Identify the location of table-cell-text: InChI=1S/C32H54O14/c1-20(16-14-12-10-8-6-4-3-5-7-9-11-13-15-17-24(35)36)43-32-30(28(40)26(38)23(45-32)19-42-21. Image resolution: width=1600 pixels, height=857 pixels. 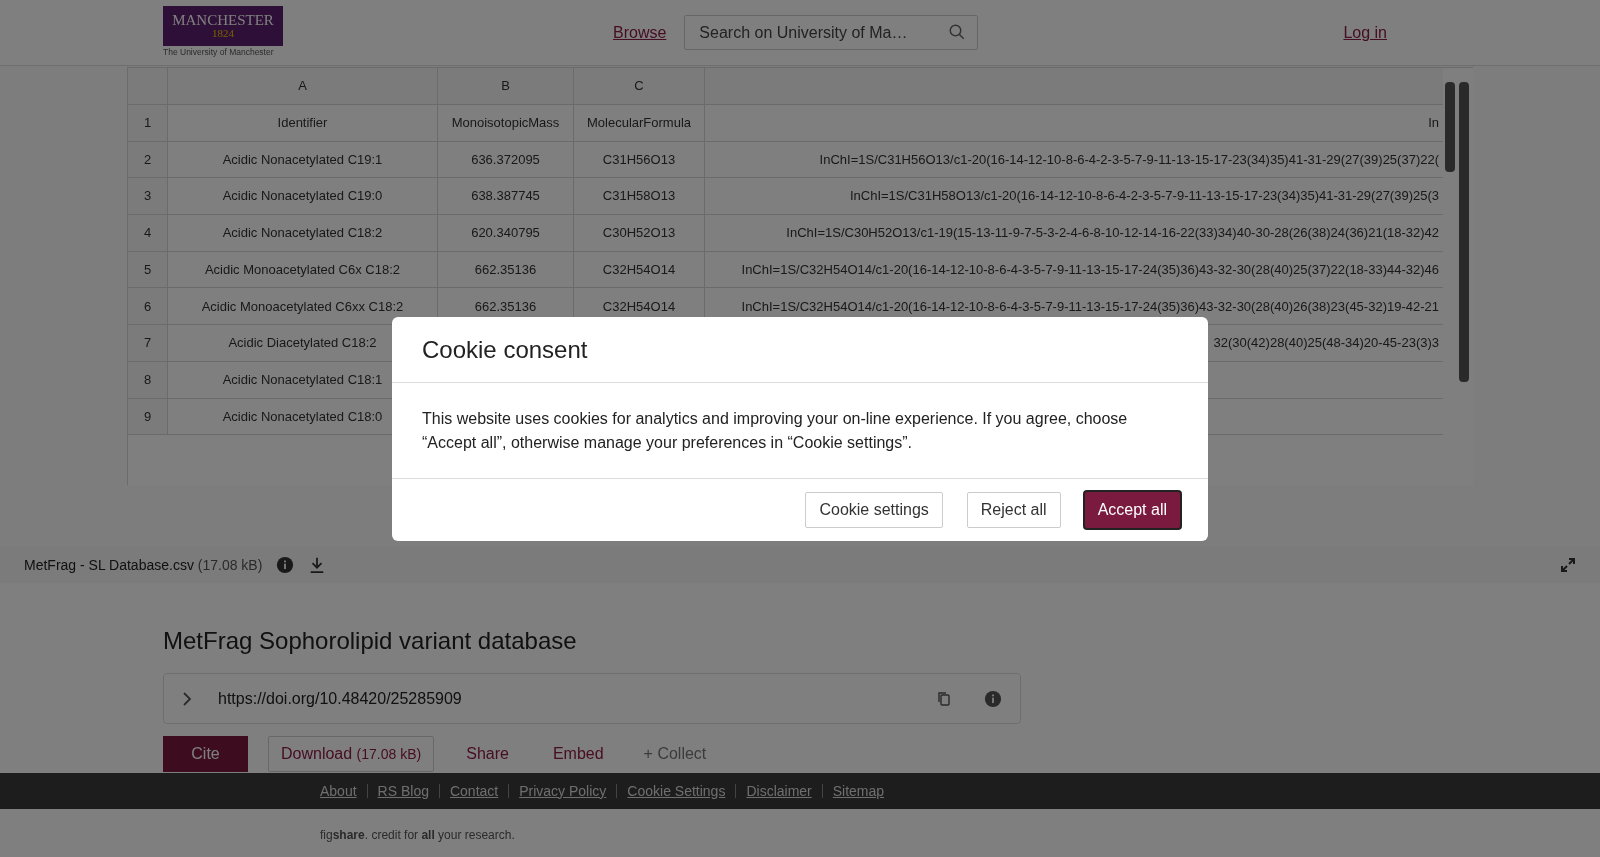
(1090, 306).